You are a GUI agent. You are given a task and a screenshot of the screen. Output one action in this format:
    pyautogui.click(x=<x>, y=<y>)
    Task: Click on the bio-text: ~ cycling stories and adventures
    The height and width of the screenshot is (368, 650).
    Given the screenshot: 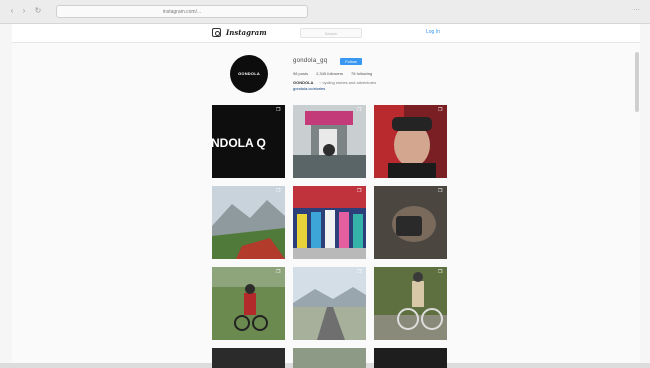 What is the action you would take?
    pyautogui.click(x=348, y=82)
    